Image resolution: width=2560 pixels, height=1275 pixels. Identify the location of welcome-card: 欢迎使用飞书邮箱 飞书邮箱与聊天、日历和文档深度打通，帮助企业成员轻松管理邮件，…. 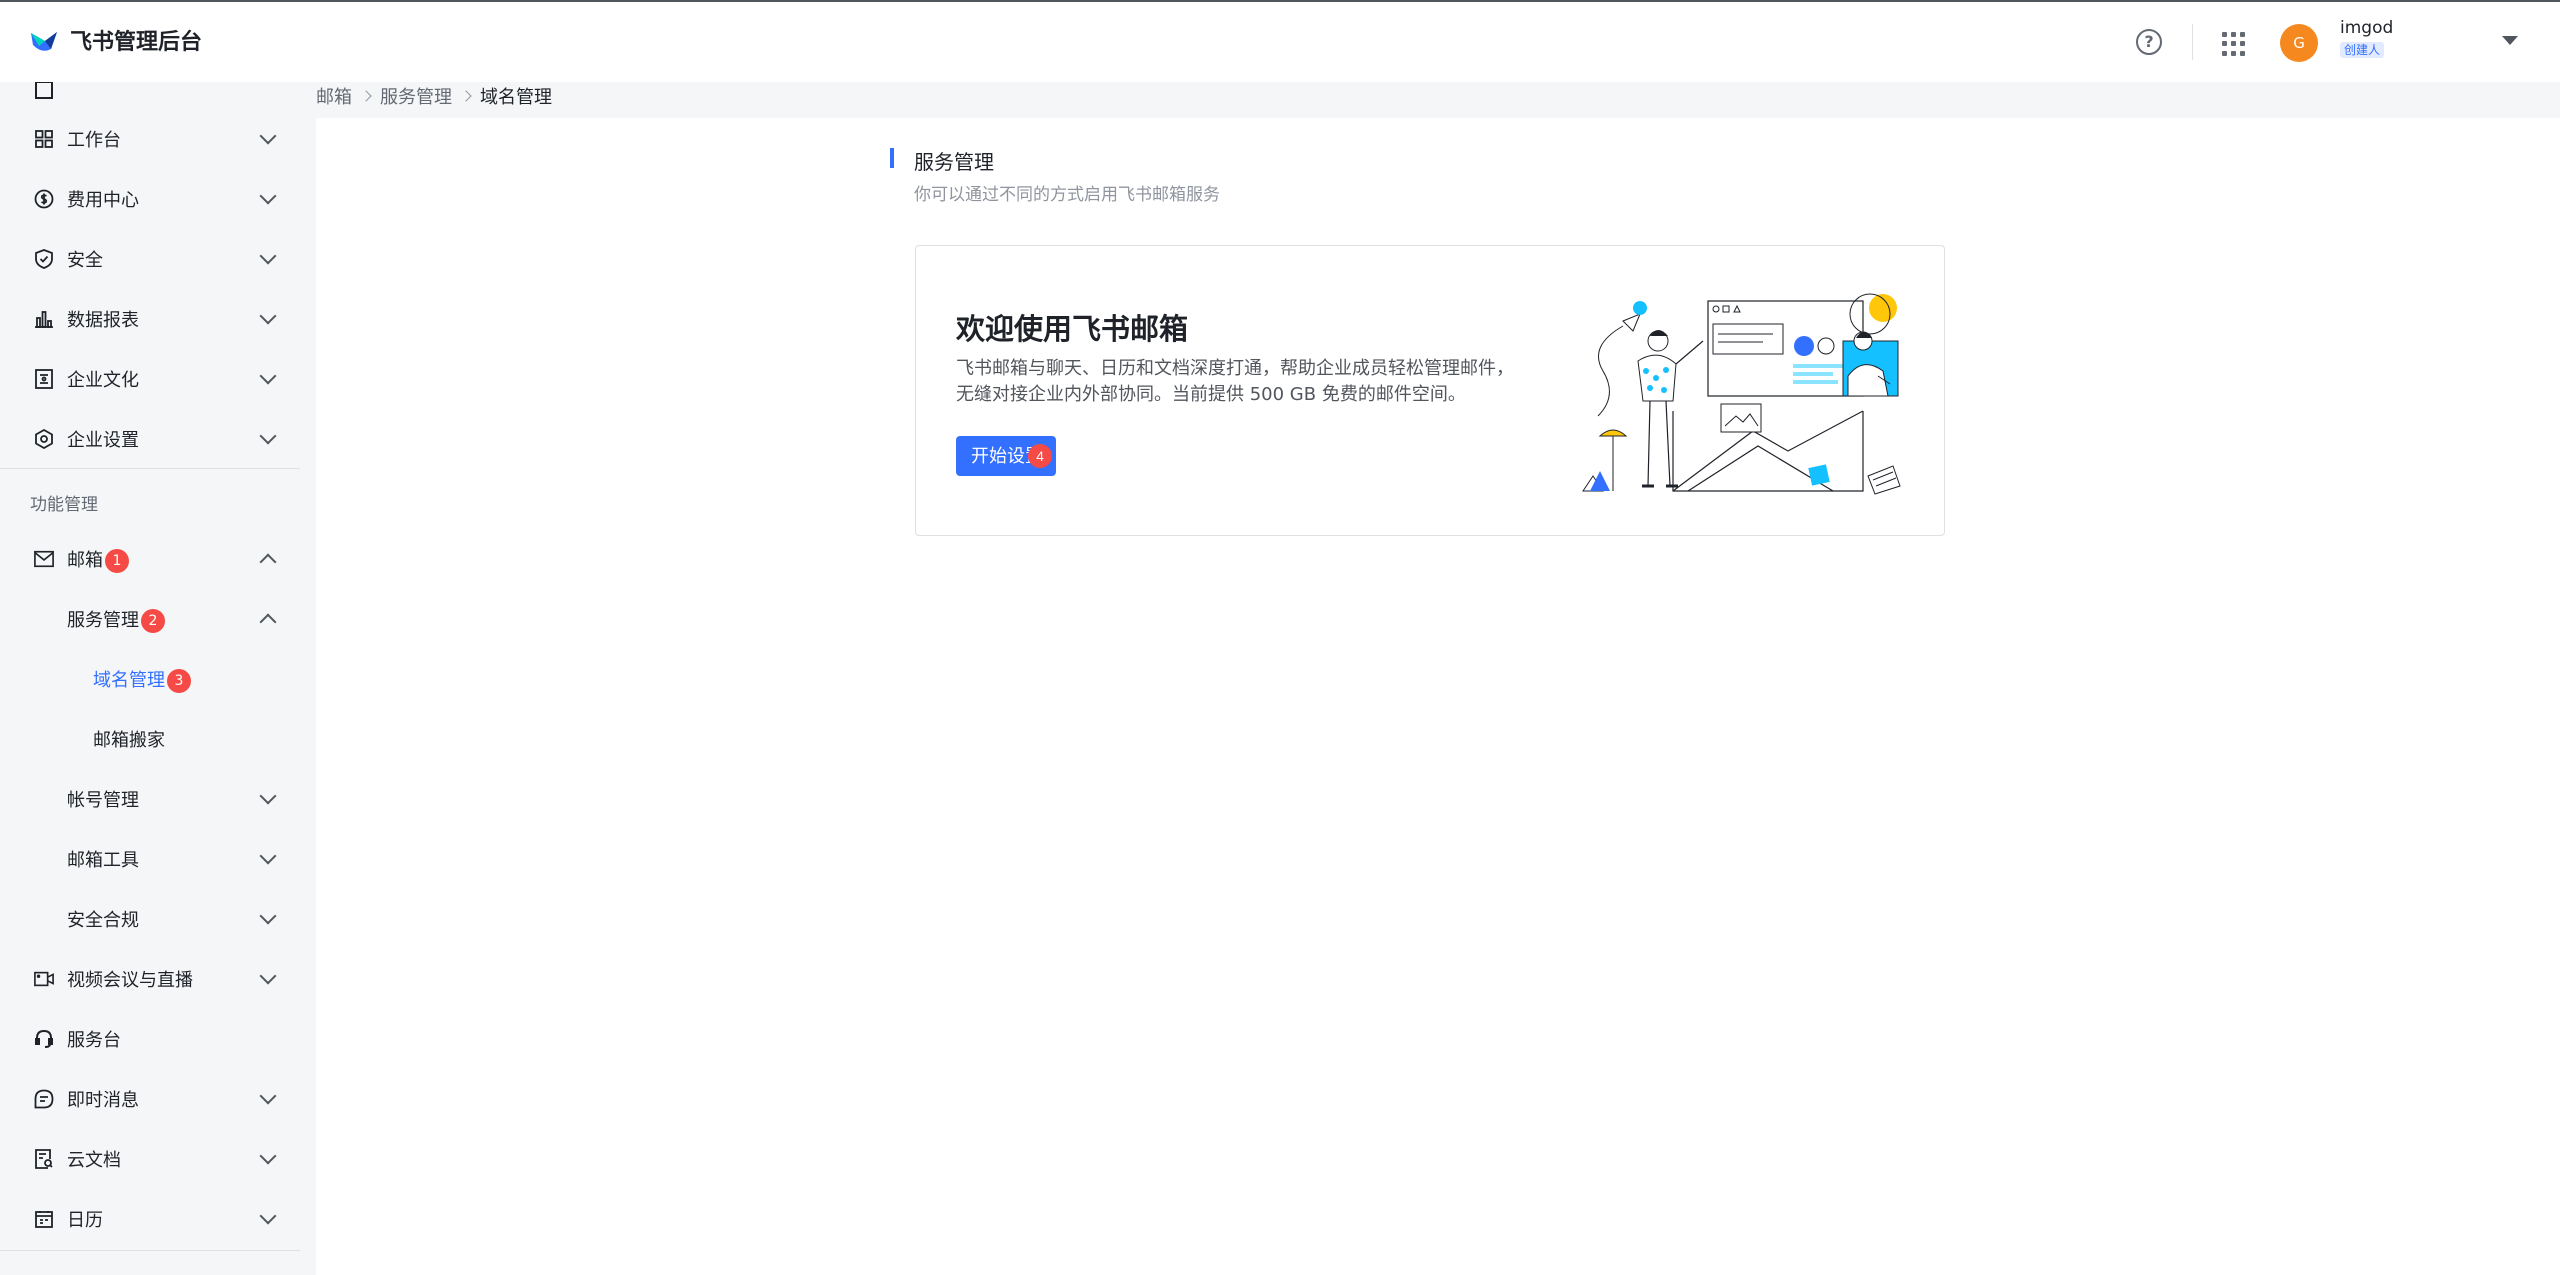
(1430, 390).